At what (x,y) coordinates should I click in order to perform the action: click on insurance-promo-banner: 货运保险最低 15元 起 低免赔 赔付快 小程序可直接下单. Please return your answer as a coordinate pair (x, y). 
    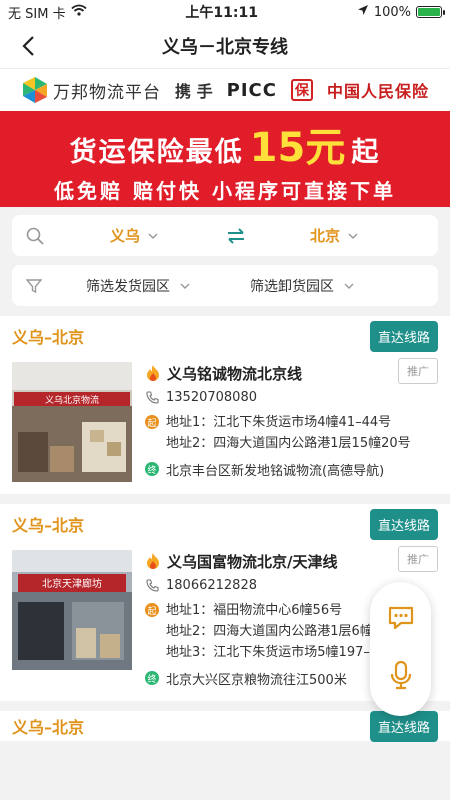
    Looking at the image, I should click on (225, 159).